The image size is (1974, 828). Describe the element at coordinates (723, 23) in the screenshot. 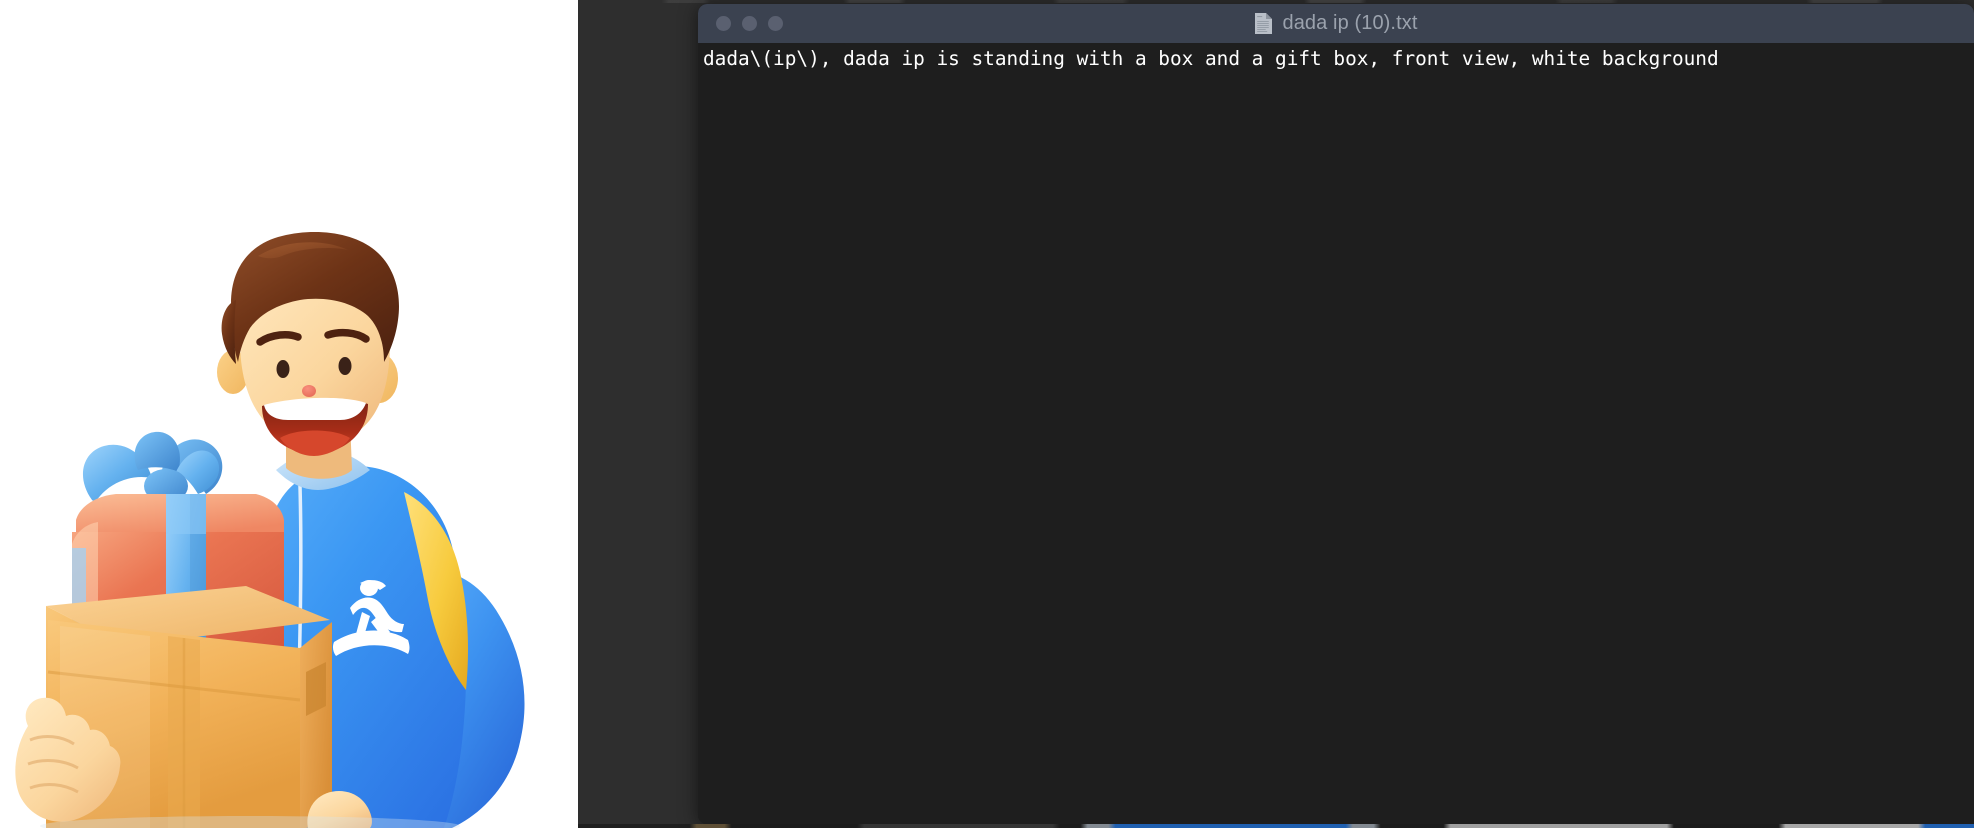

I see `close-button` at that location.